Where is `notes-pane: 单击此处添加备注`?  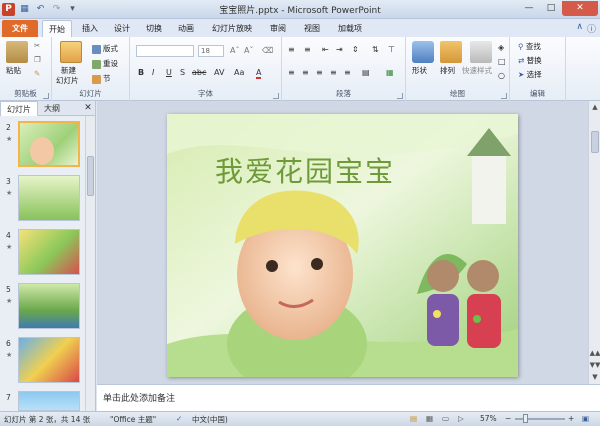
notes-pane: 单击此处添加备注 is located at coordinates (348, 397).